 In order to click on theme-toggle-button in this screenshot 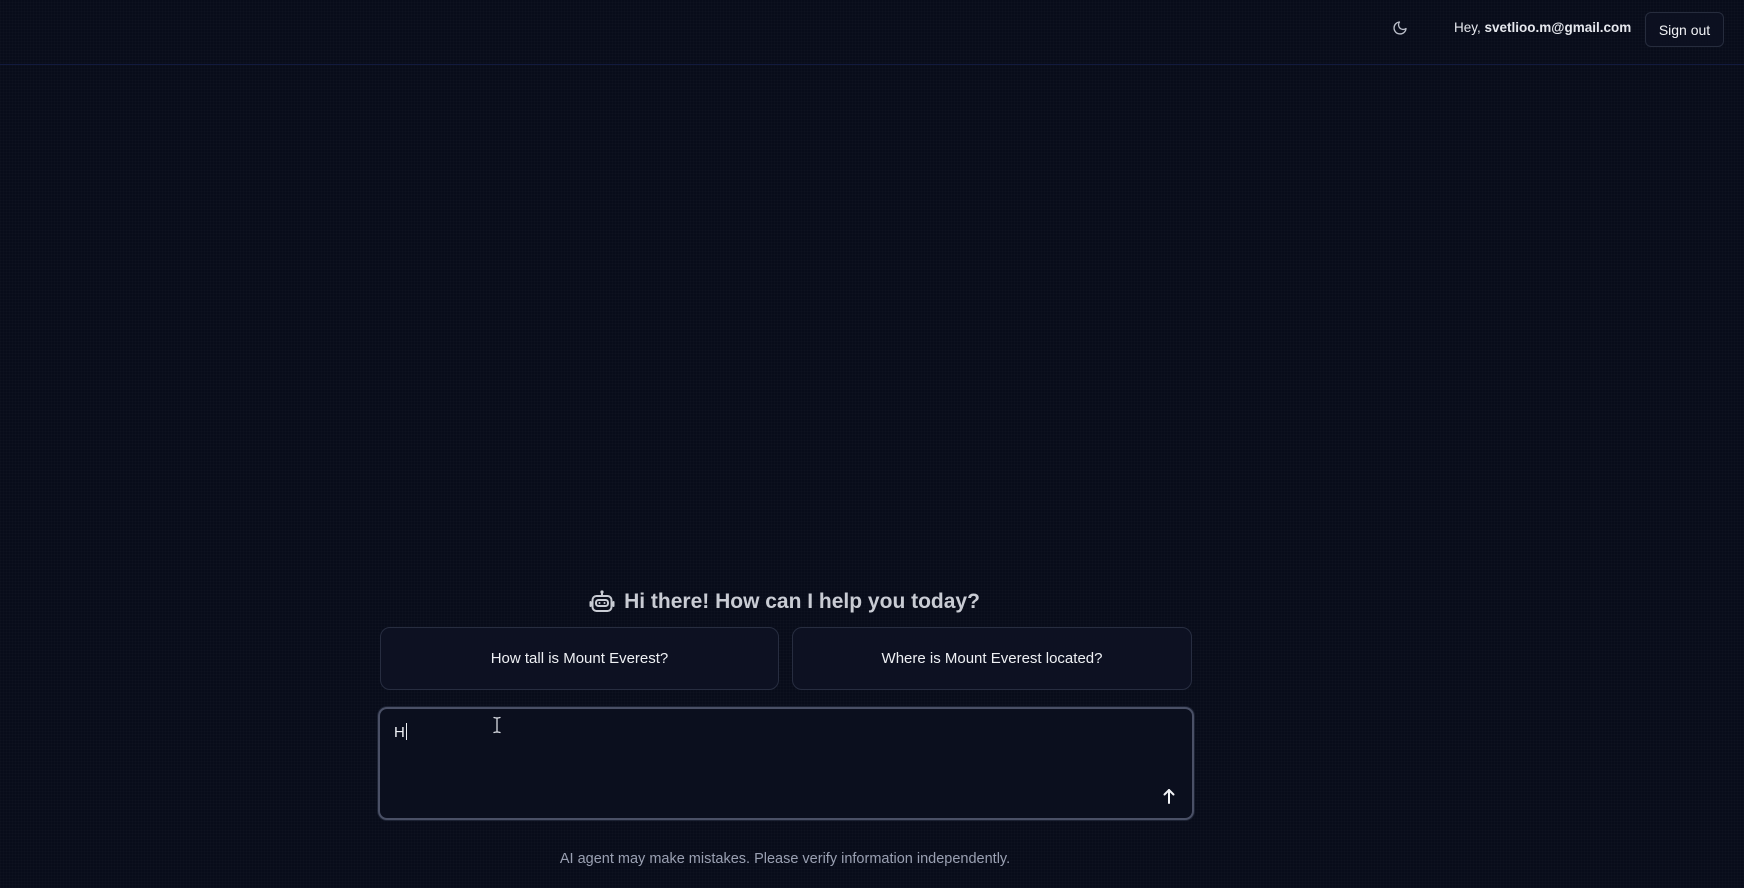, I will do `click(1400, 30)`.